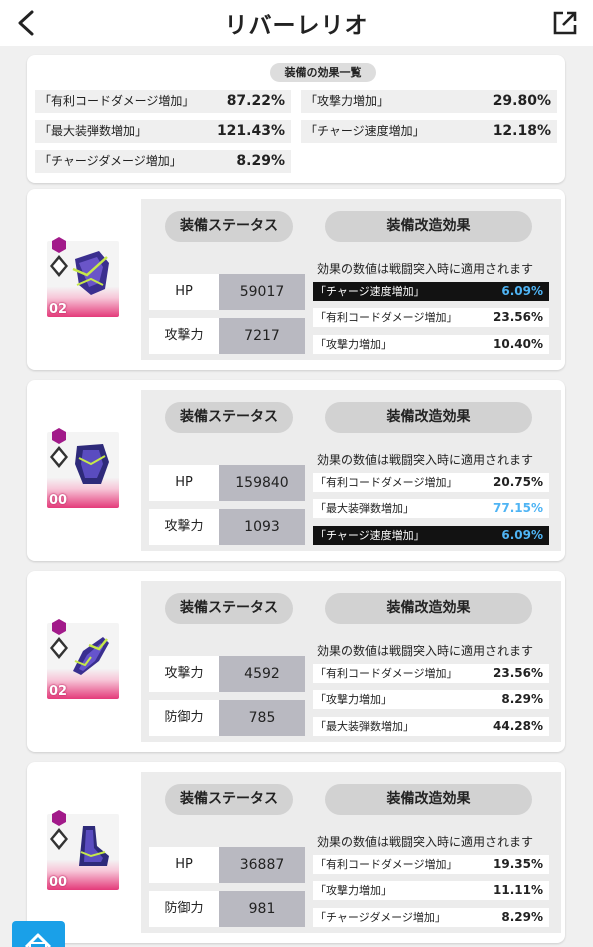  Describe the element at coordinates (521, 131) in the screenshot. I see `summary-value: 12.18%` at that location.